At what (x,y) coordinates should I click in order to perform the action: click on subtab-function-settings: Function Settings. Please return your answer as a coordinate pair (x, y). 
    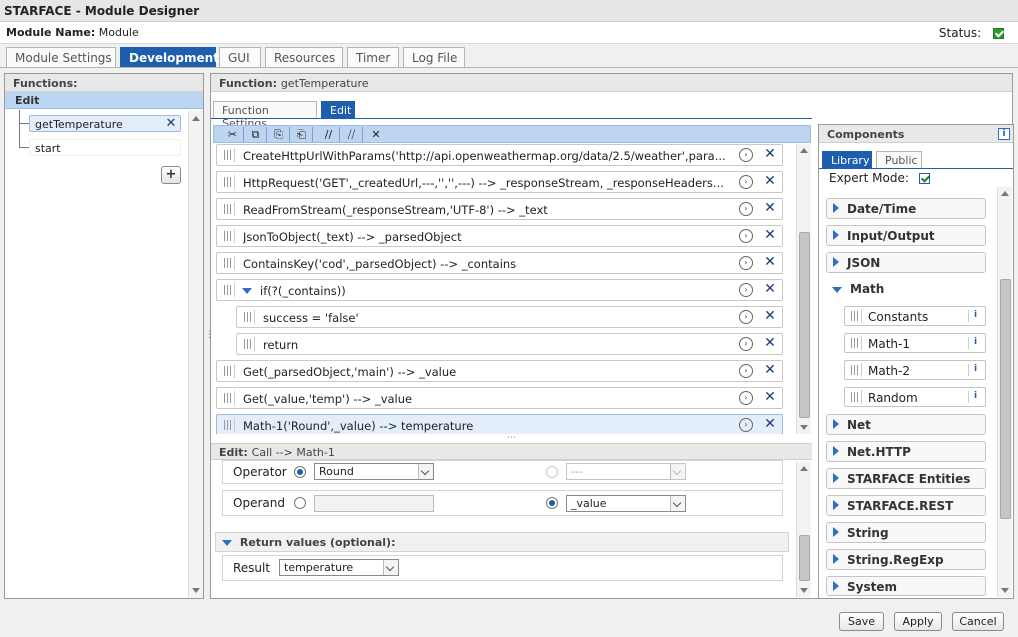
    Looking at the image, I should click on (265, 115).